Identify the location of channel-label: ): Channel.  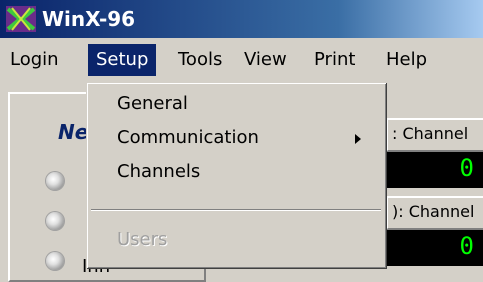
(433, 211).